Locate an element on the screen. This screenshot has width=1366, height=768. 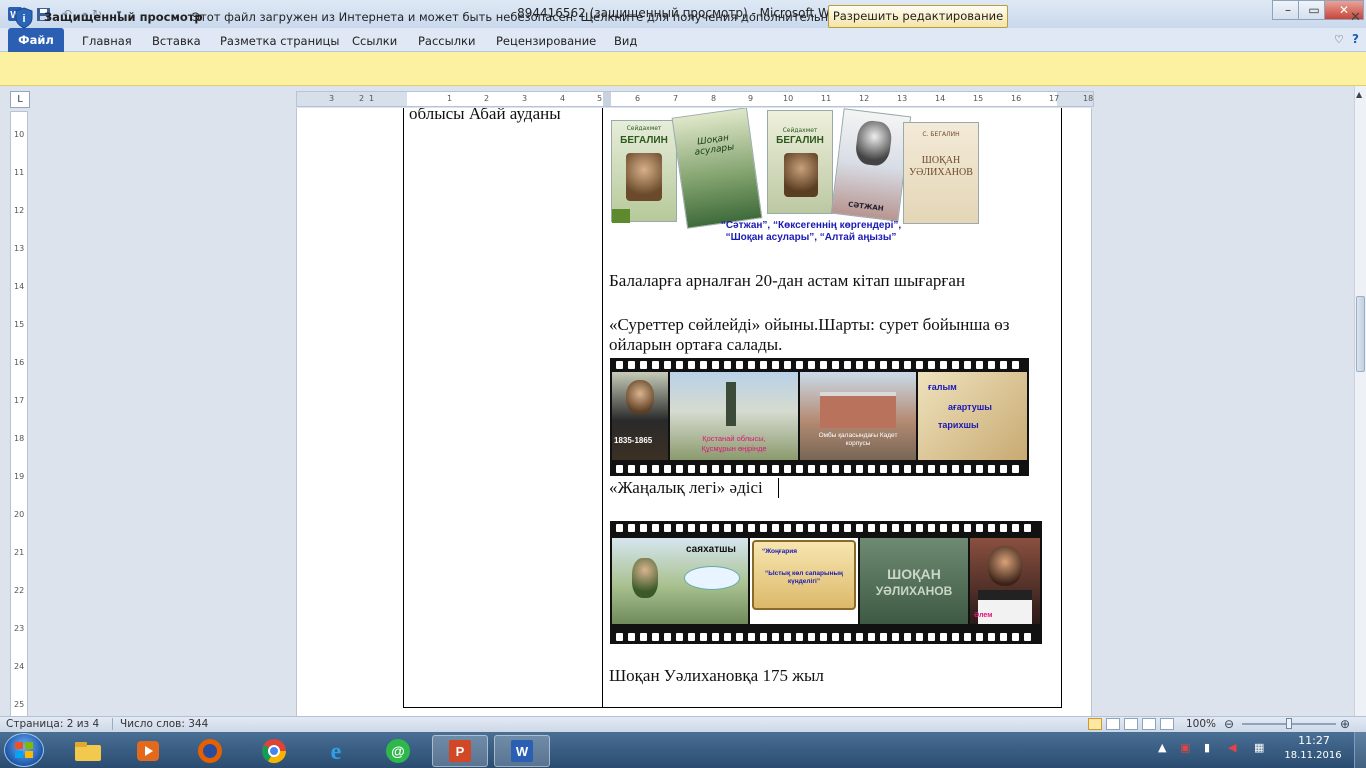
ribbon-minimize-icon: ♡ is located at coordinates (1339, 39).